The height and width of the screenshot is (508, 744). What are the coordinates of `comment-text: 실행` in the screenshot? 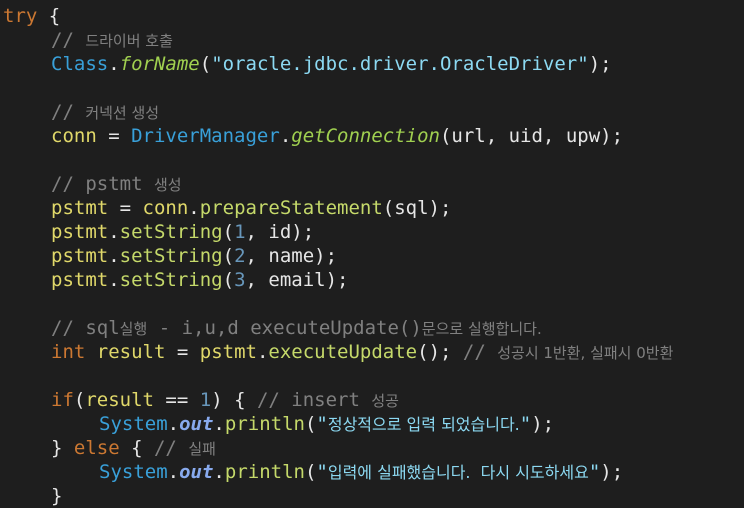 It's located at (133, 329).